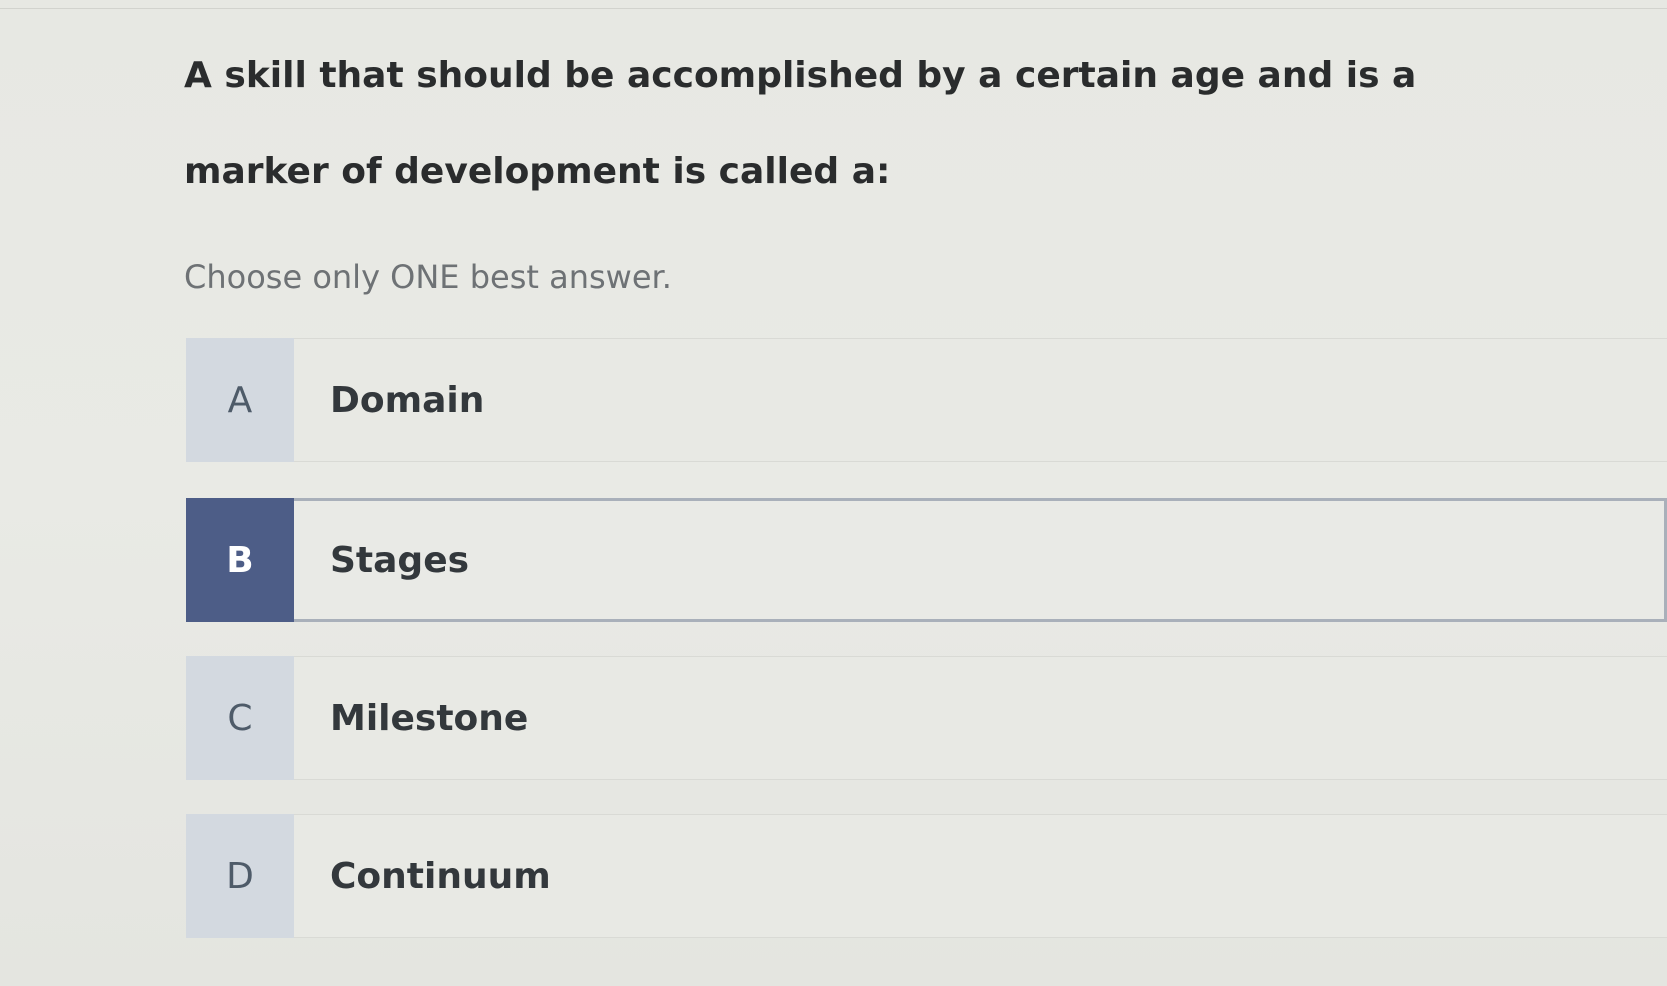 The height and width of the screenshot is (986, 1667). What do you see at coordinates (980, 876) in the screenshot?
I see `option-label: Continuum` at bounding box center [980, 876].